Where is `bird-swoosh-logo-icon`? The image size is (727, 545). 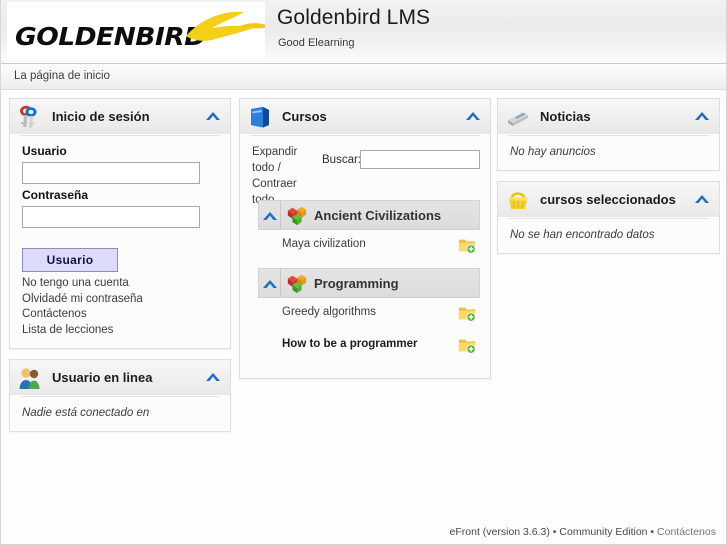 bird-swoosh-logo-icon is located at coordinates (225, 26).